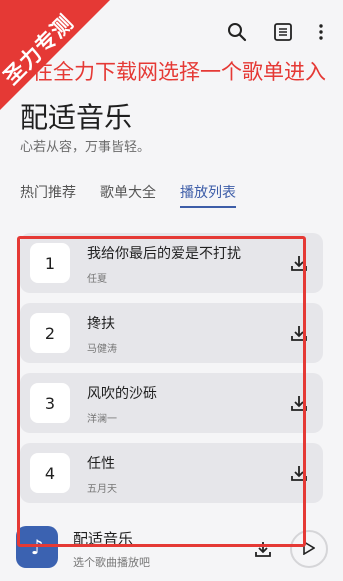  I want to click on tab-bar: 热门推荐 歌单大全 播放列表, so click(140, 197).